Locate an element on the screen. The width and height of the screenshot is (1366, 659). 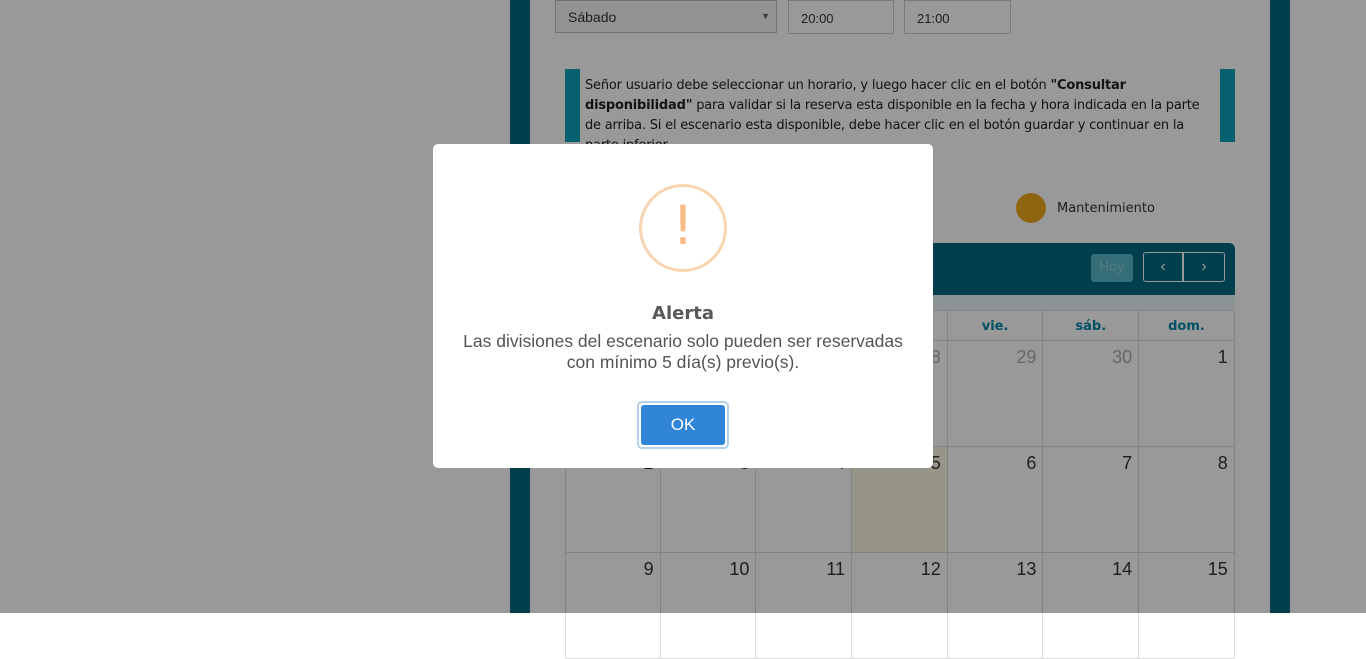
exclamation-mark: ! is located at coordinates (683, 225).